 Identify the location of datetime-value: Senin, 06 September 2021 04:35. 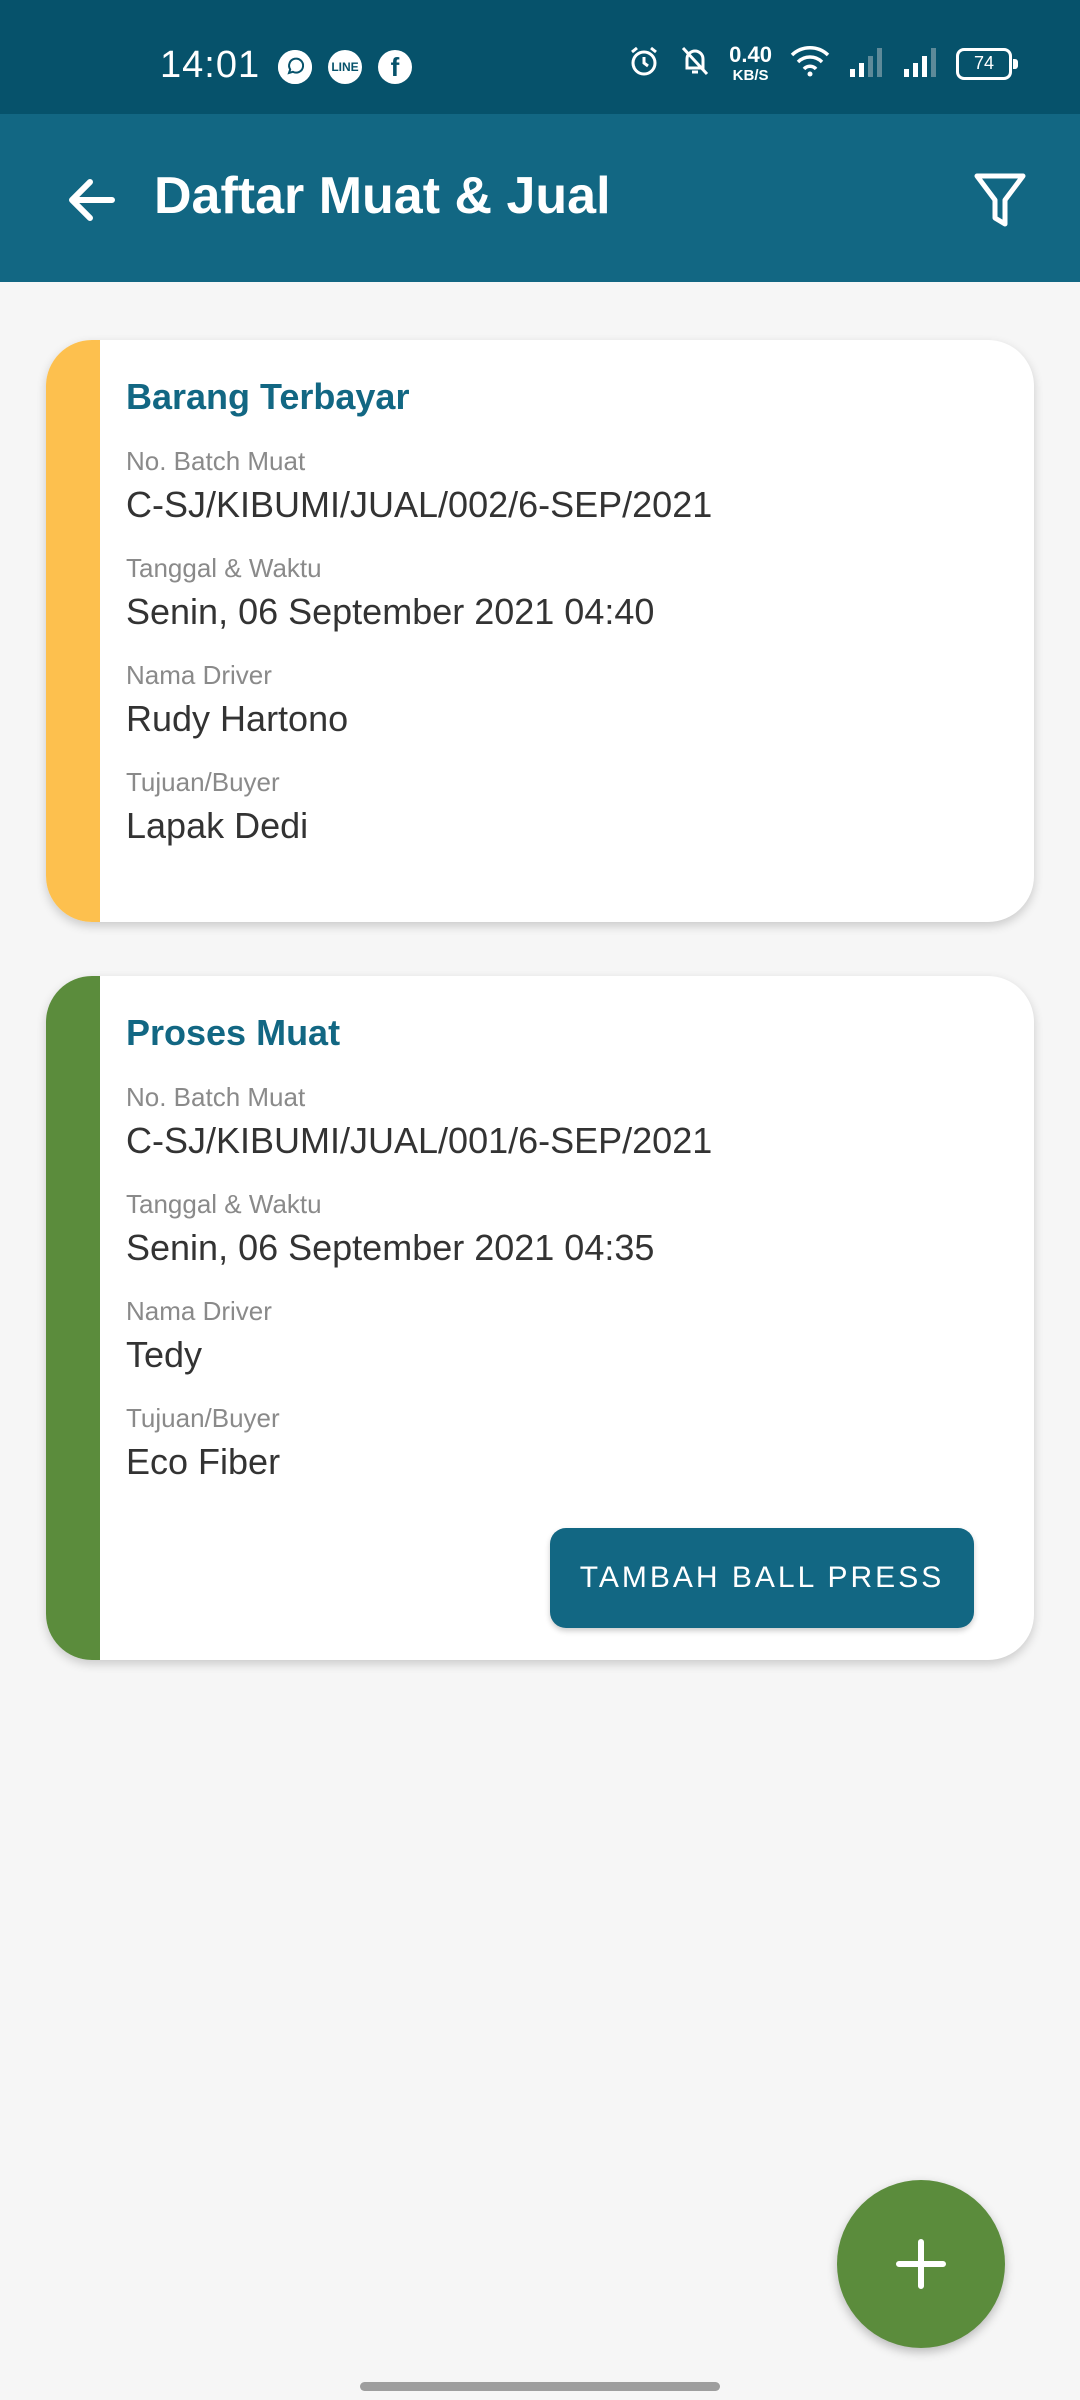
(390, 1247).